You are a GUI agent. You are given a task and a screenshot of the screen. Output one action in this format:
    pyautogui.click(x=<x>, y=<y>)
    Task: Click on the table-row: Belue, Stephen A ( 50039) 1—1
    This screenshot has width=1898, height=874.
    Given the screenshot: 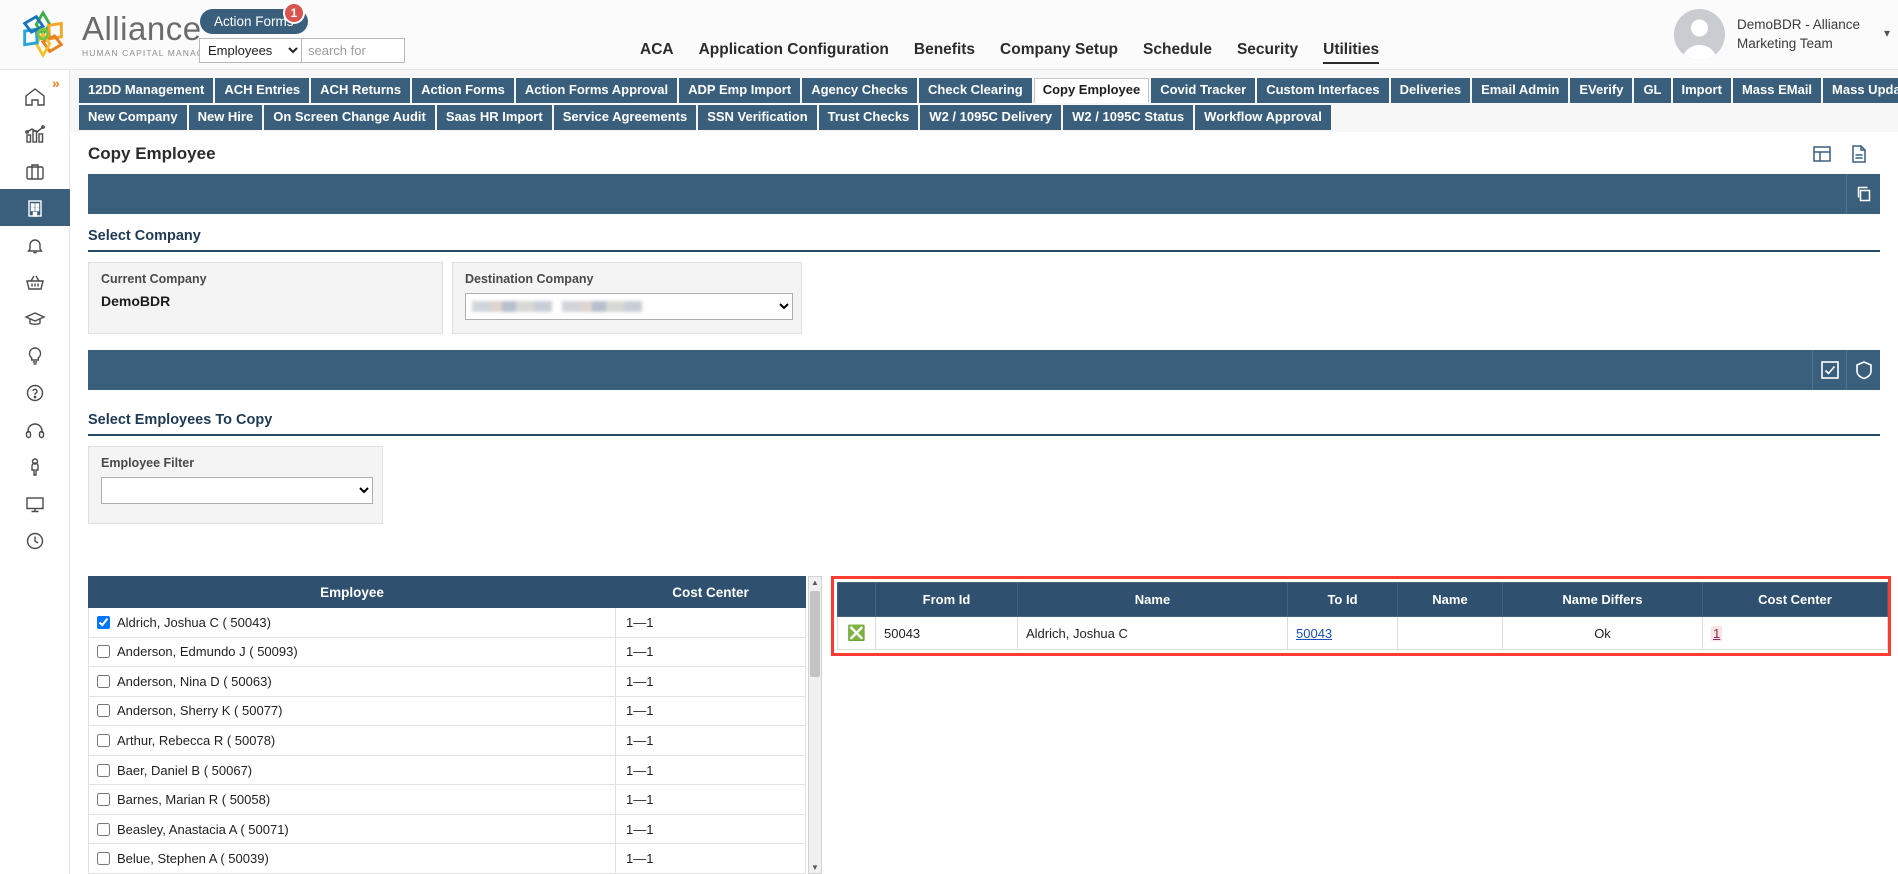 What is the action you would take?
    pyautogui.click(x=447, y=858)
    